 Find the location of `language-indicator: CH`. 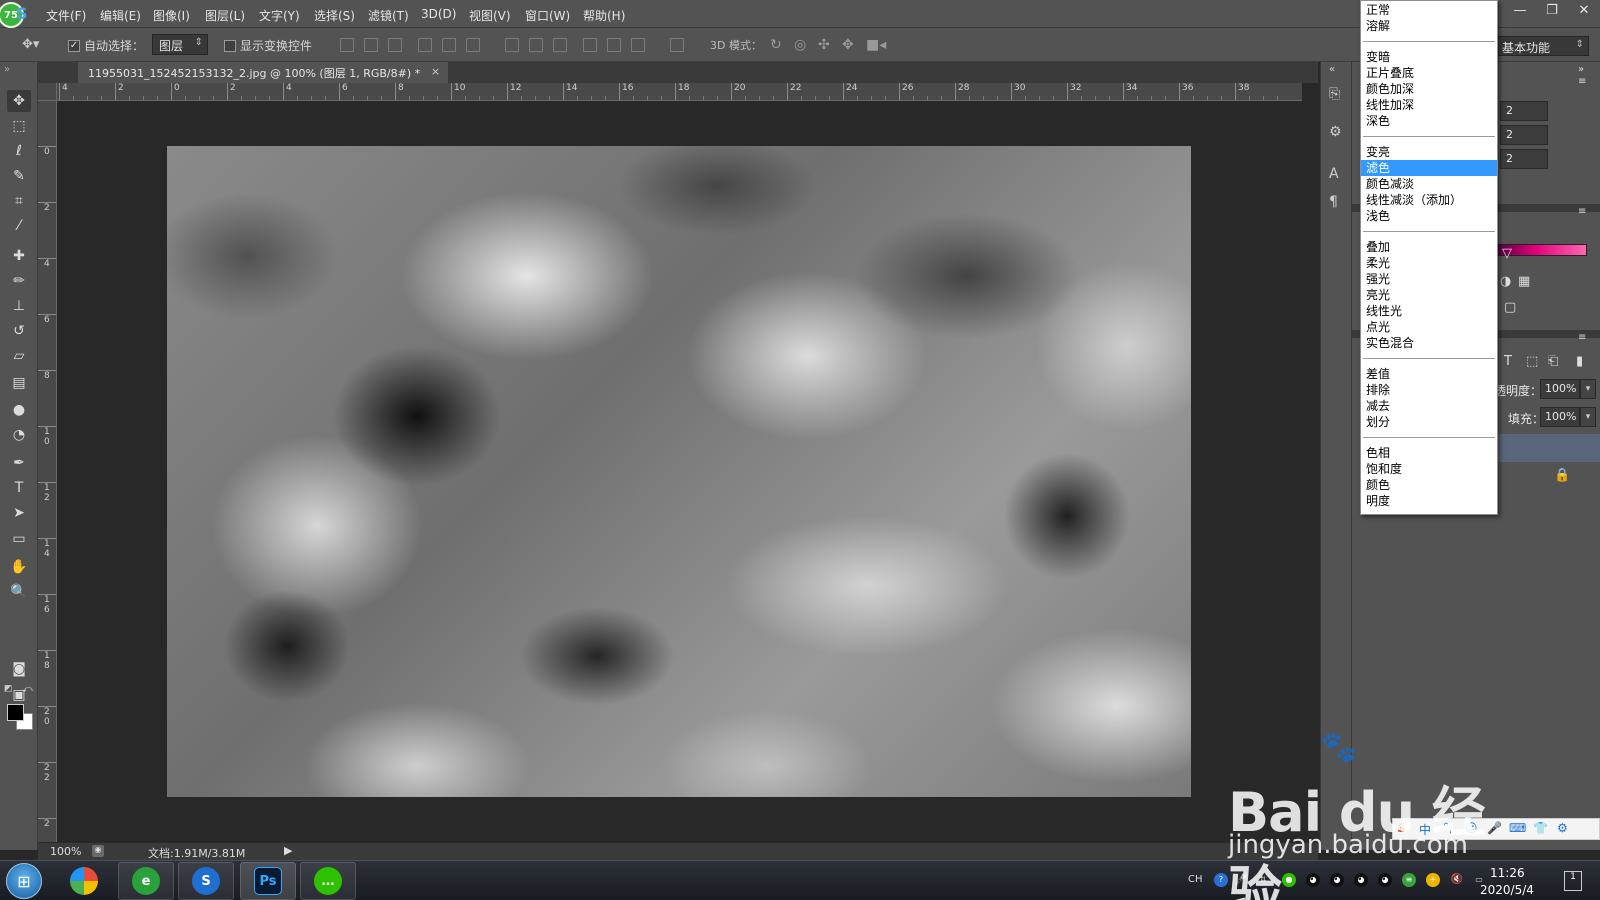

language-indicator: CH is located at coordinates (1195, 879).